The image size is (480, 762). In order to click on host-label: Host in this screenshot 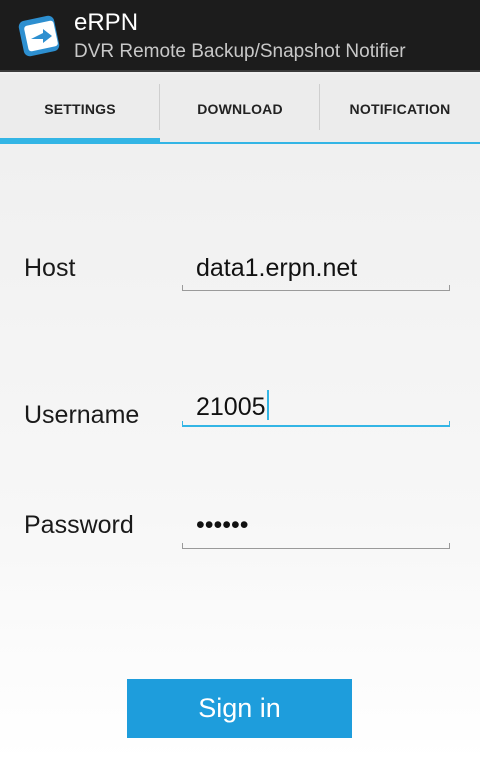, I will do `click(50, 268)`.